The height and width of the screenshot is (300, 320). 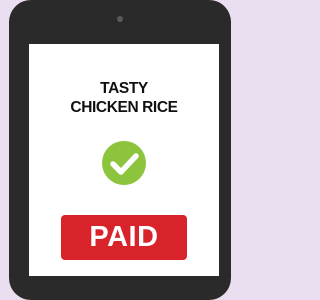 I want to click on checkmark-circle-icon, so click(x=124, y=163).